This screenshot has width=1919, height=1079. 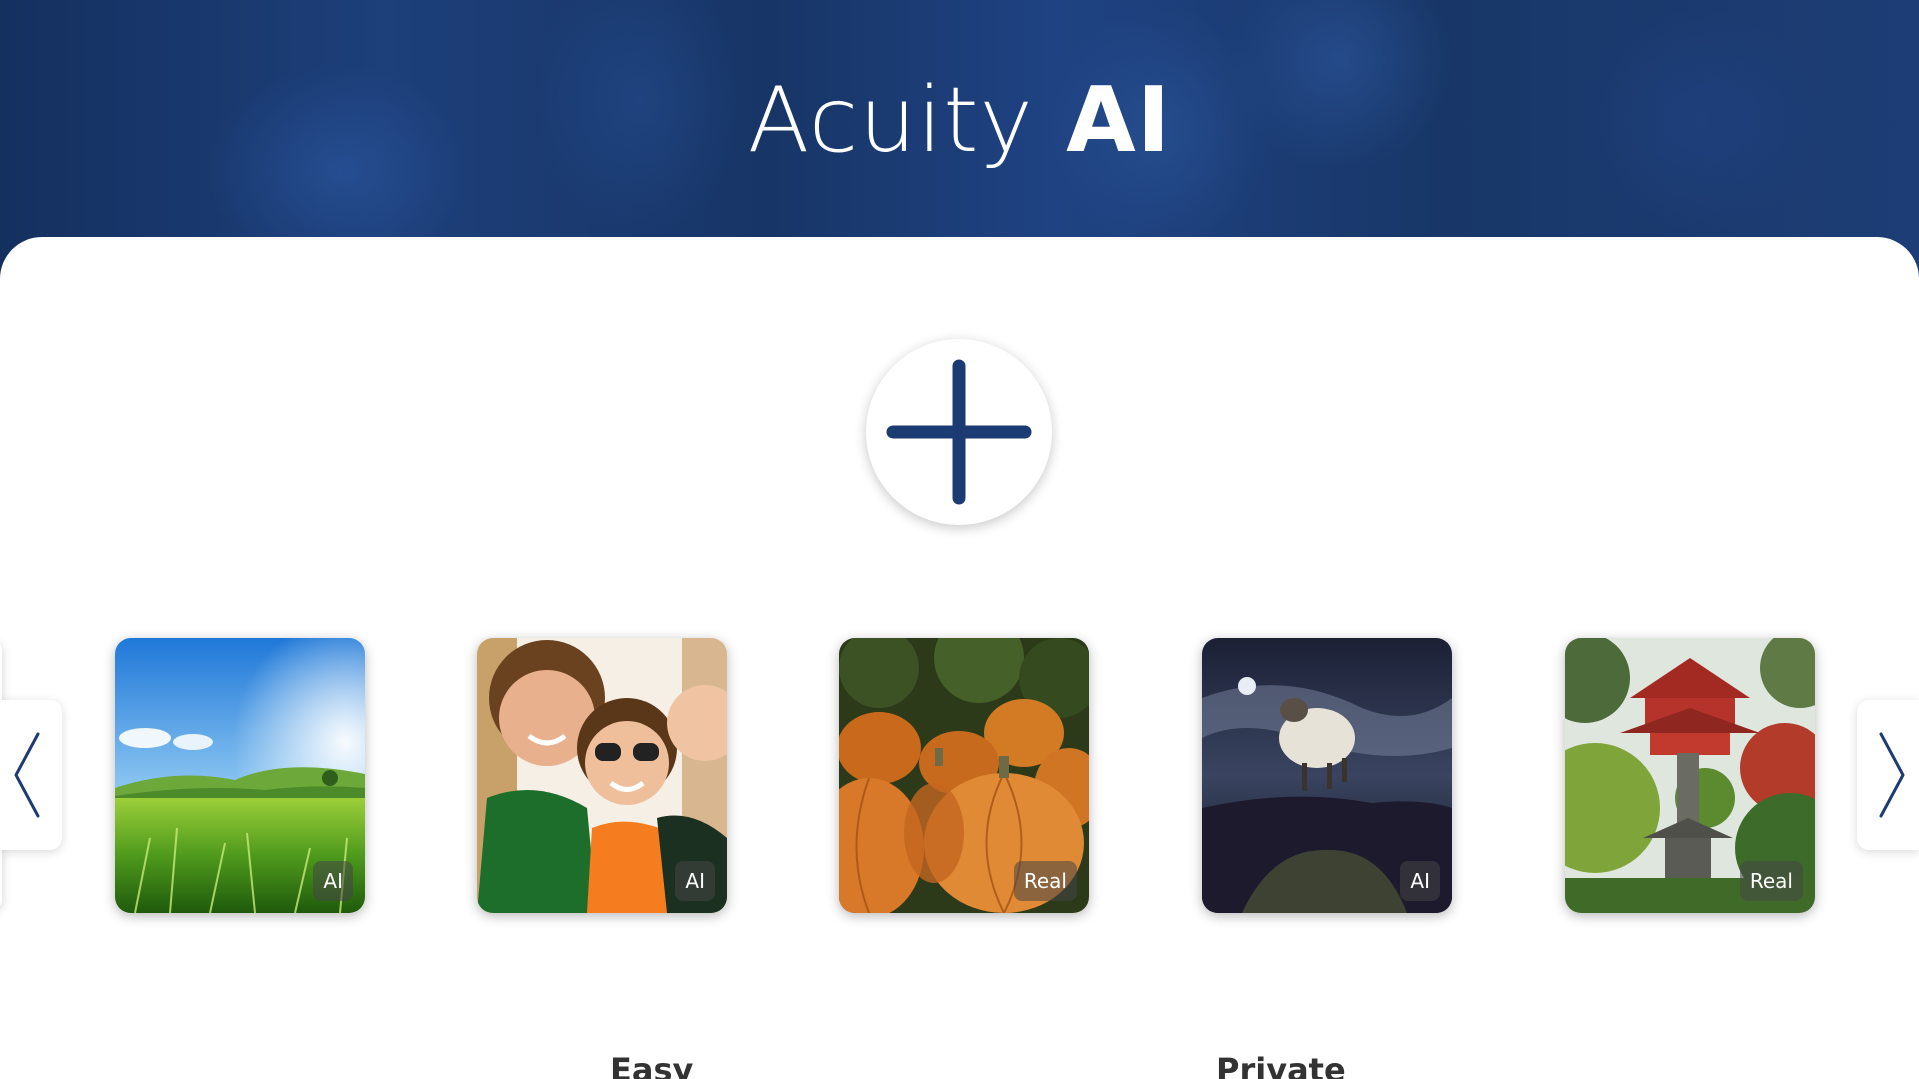 What do you see at coordinates (1281, 1065) in the screenshot?
I see `feature-heading-private: Private` at bounding box center [1281, 1065].